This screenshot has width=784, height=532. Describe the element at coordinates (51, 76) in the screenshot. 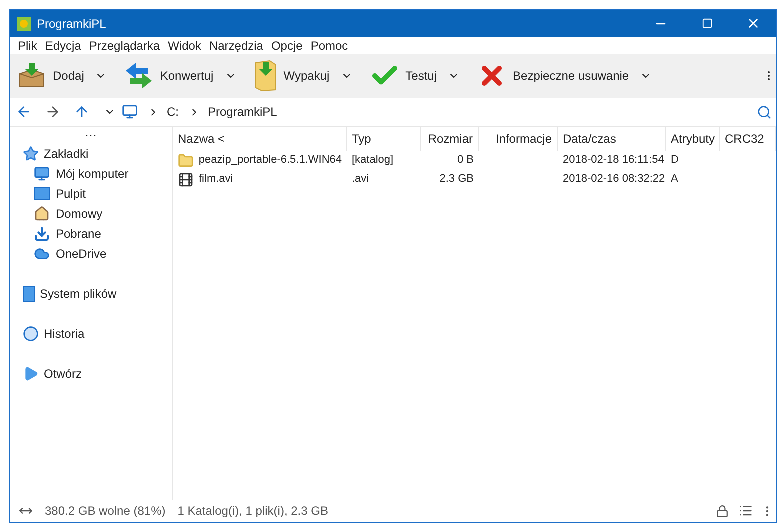

I see `toolbar-button: Dodaj` at that location.